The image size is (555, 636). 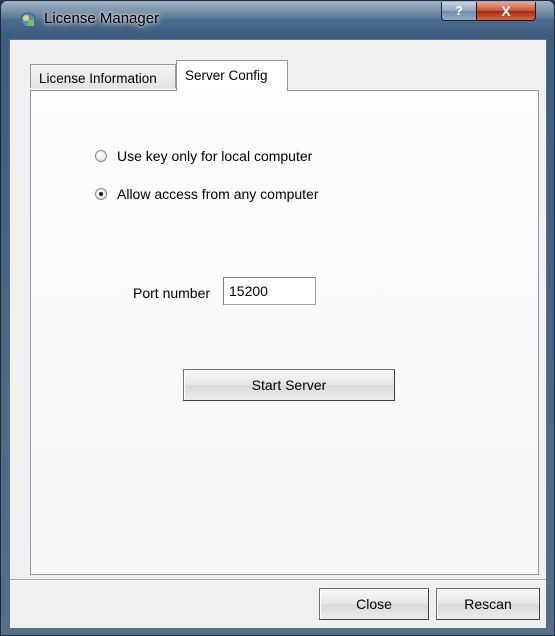 I want to click on close-icon: X, so click(x=506, y=11).